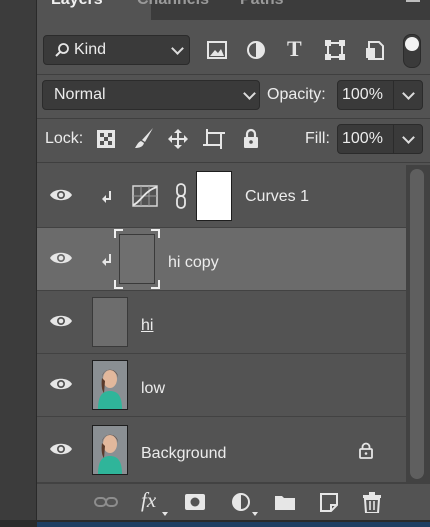 This screenshot has width=430, height=527. What do you see at coordinates (296, 94) in the screenshot?
I see `opacity-label: Opacity:` at bounding box center [296, 94].